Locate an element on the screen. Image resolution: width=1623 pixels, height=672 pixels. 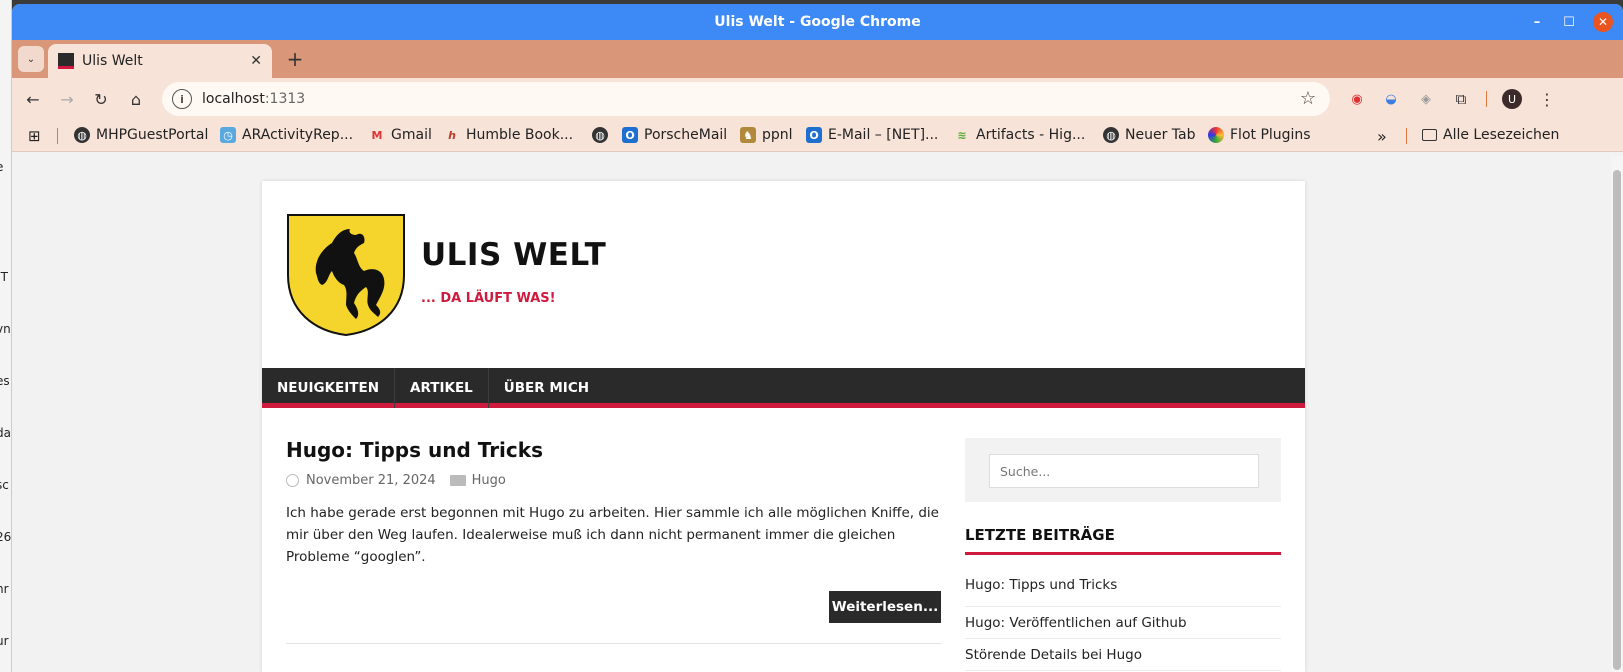
bookmark-item: M Gmail is located at coordinates (400, 135).